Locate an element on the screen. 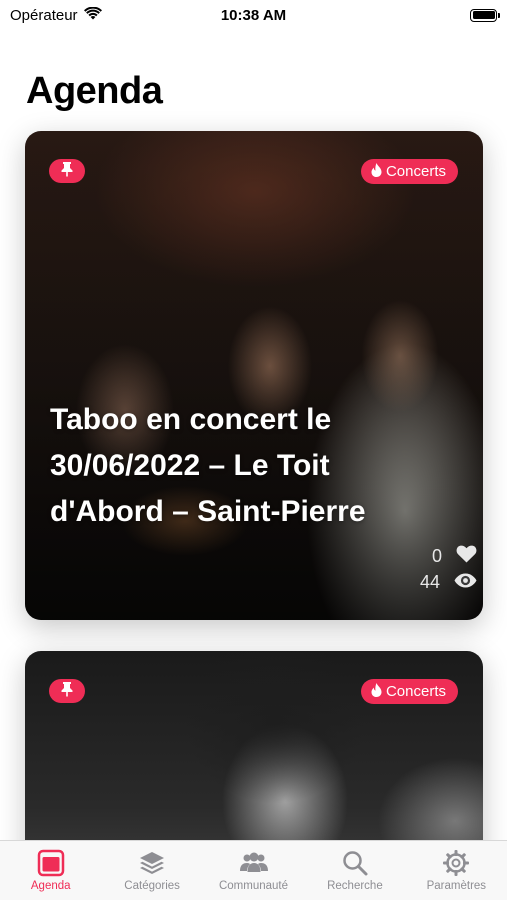 The height and width of the screenshot is (900, 507). heart-icon is located at coordinates (466, 556).